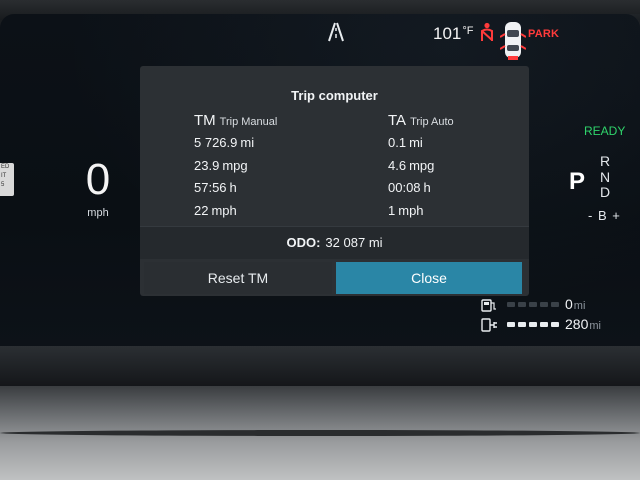 This screenshot has width=640, height=480. I want to click on trip-manual-header: TM Trip Manual, so click(235, 122).